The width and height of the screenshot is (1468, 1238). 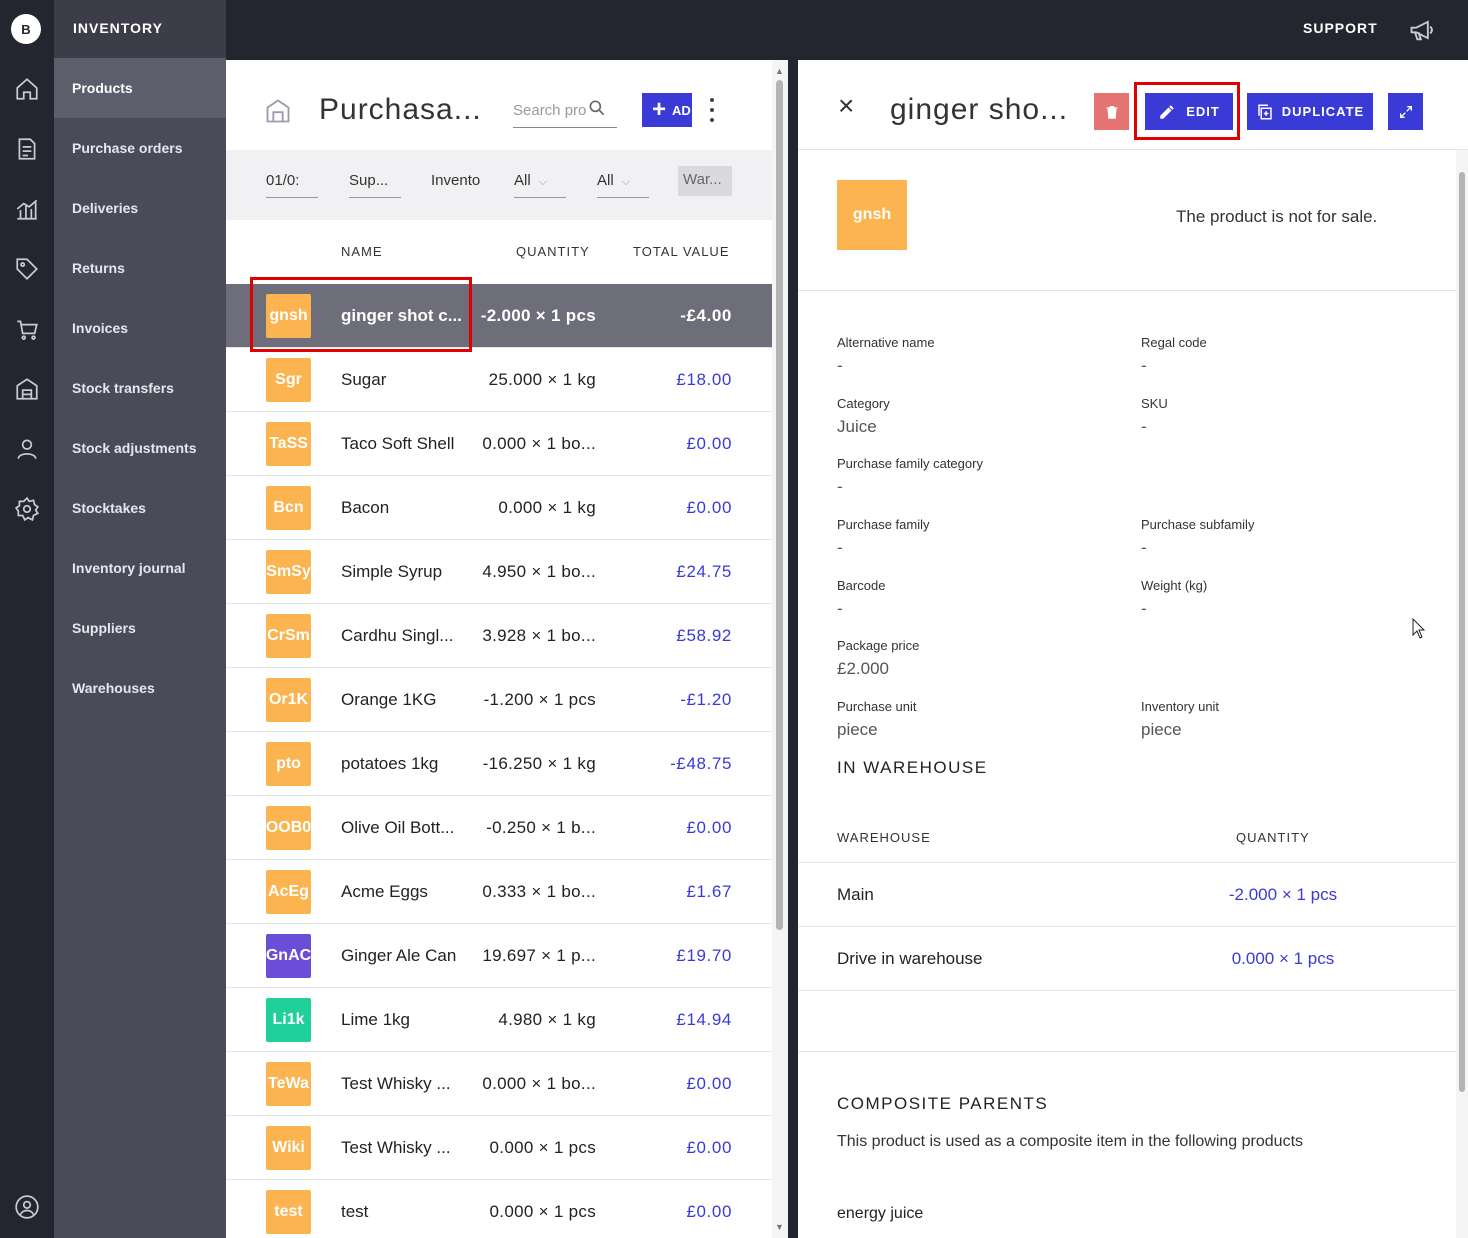 I want to click on scroll-up-icon: ▲, so click(x=779, y=71).